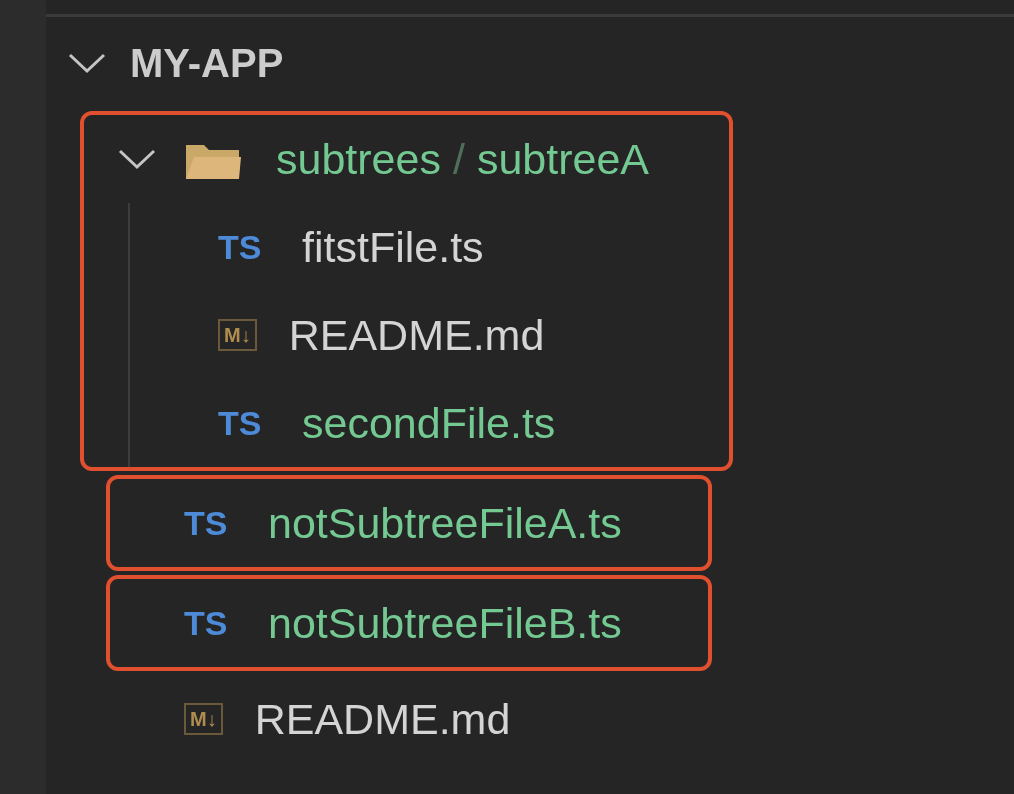  What do you see at coordinates (530, 63) in the screenshot?
I see `project-header: MY-APP` at bounding box center [530, 63].